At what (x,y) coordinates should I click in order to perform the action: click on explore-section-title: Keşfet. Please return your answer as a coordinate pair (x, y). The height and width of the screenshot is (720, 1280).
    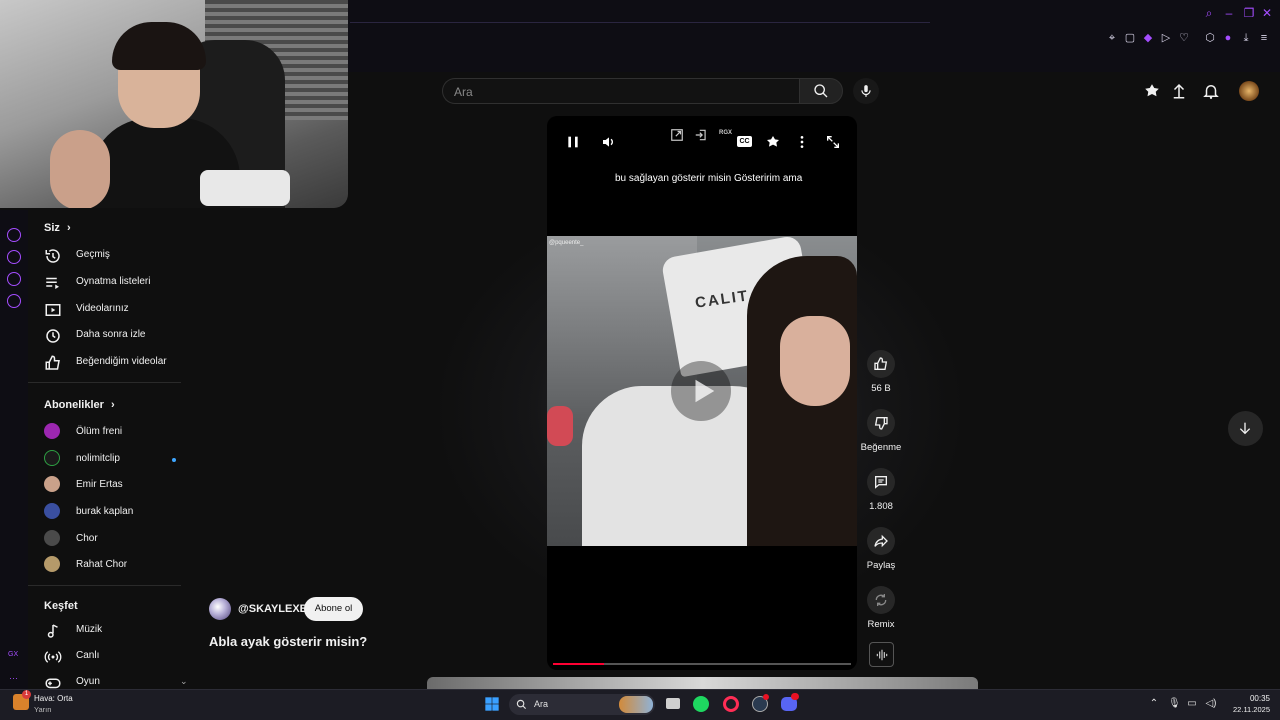
    Looking at the image, I should click on (61, 606).